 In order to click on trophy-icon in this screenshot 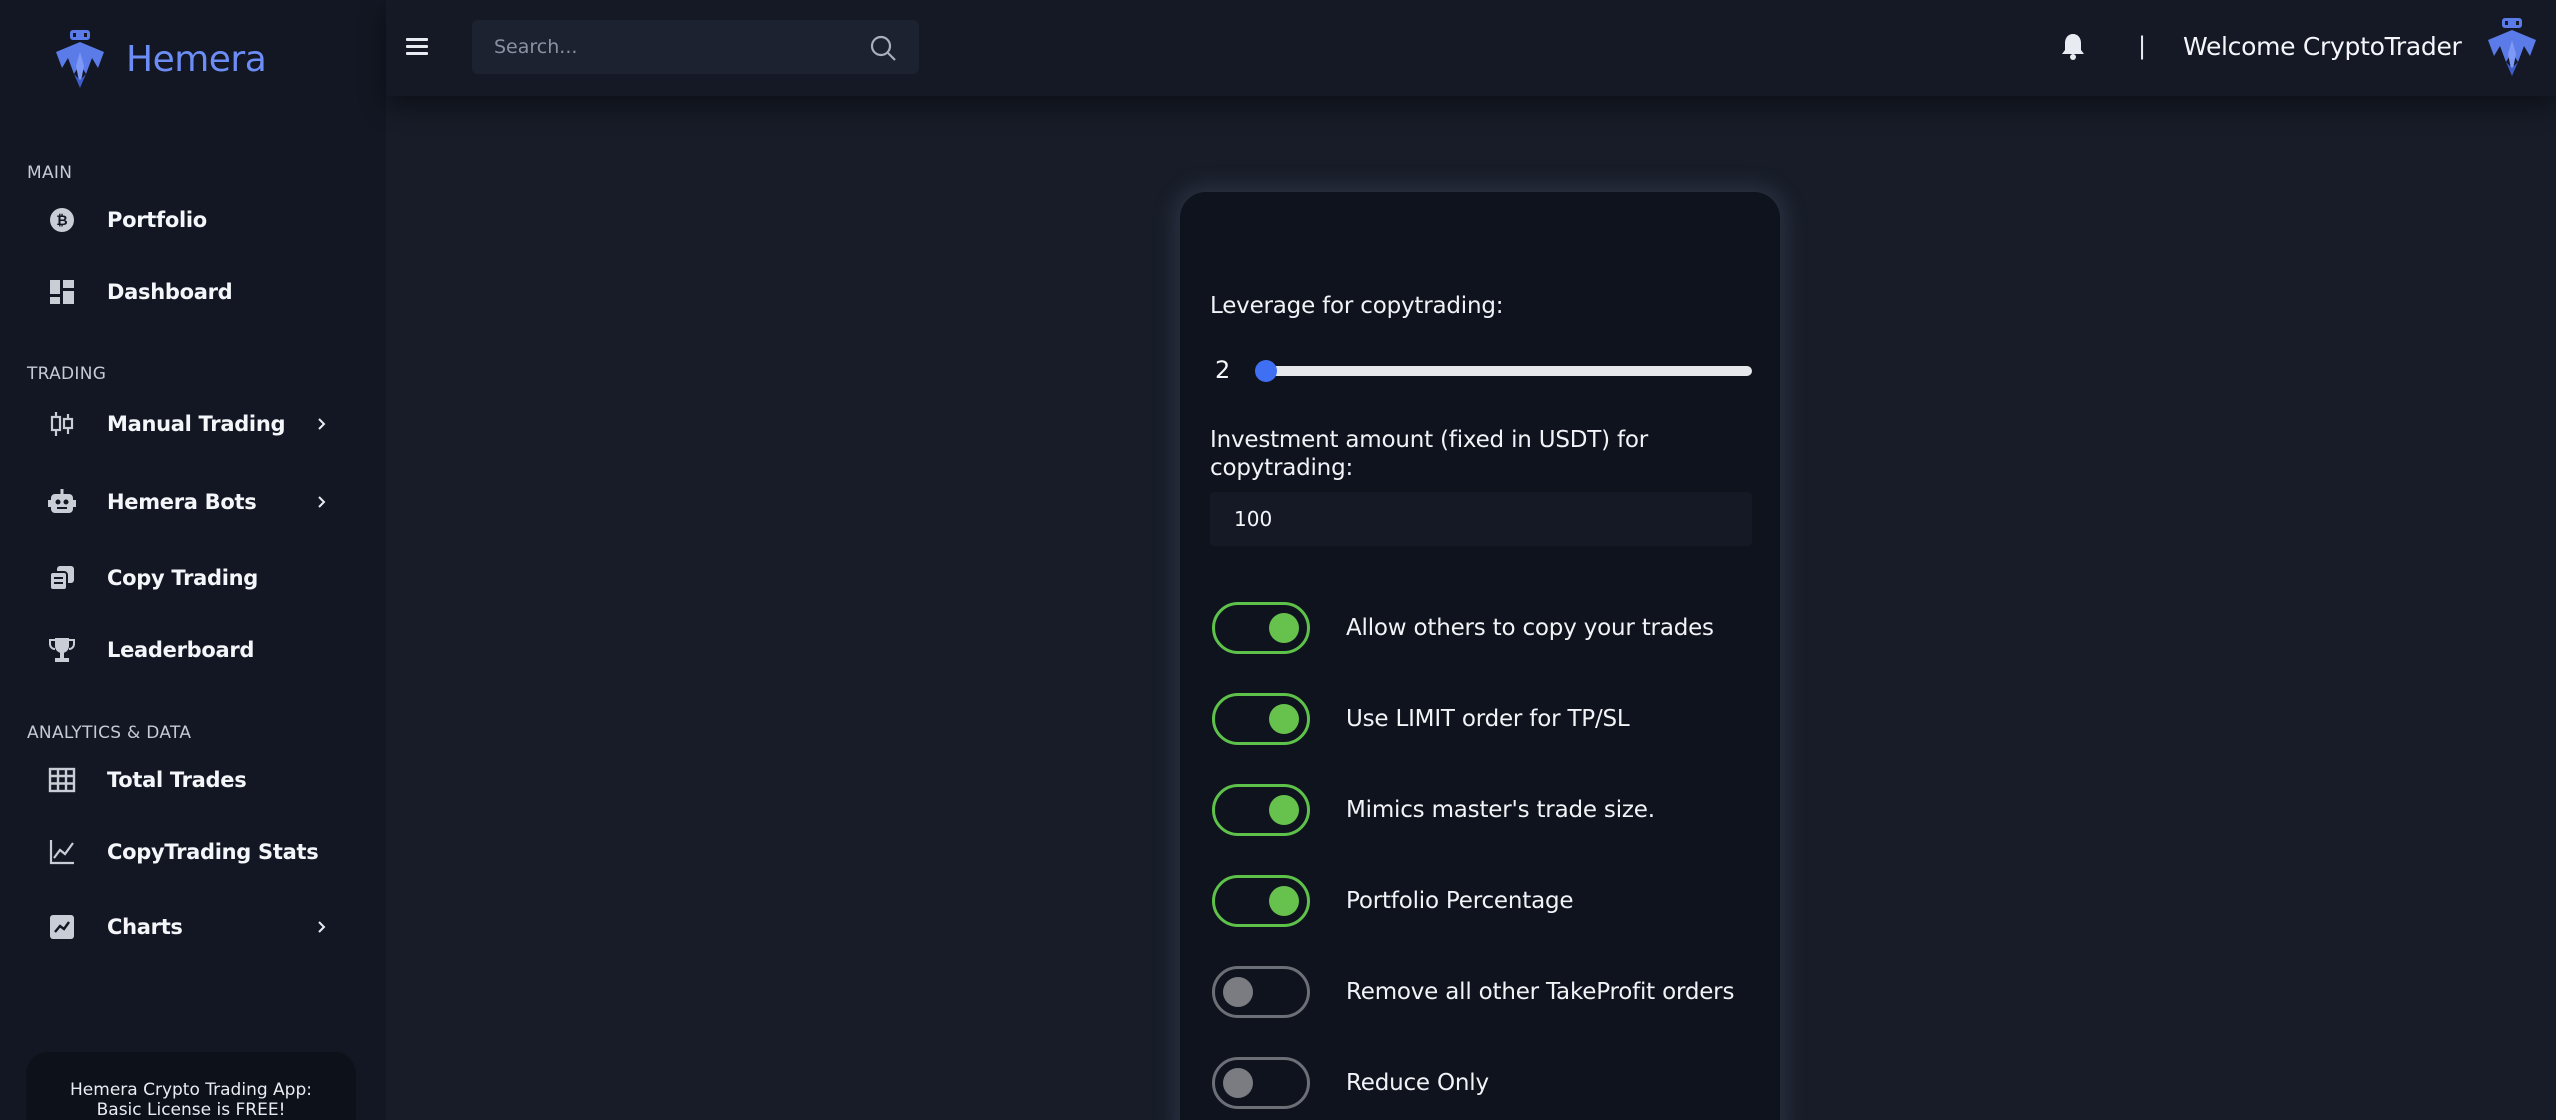, I will do `click(62, 650)`.